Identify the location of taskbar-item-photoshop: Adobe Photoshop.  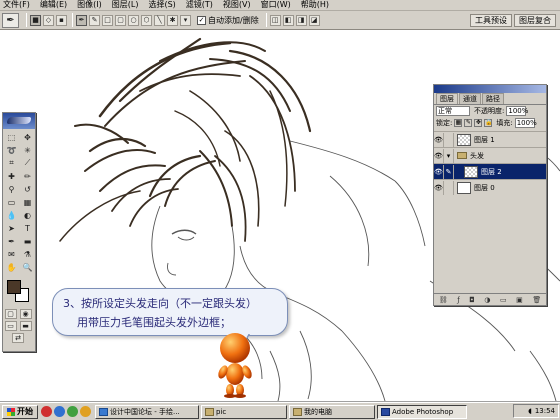
(422, 411).